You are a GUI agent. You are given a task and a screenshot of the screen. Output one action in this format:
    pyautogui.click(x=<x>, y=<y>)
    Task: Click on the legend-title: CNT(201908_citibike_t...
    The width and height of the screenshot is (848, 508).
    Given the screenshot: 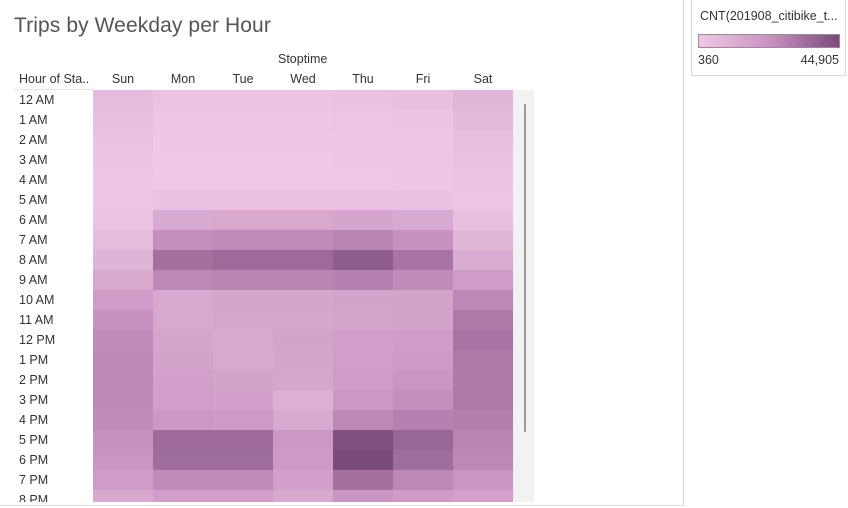 What is the action you would take?
    pyautogui.click(x=770, y=16)
    